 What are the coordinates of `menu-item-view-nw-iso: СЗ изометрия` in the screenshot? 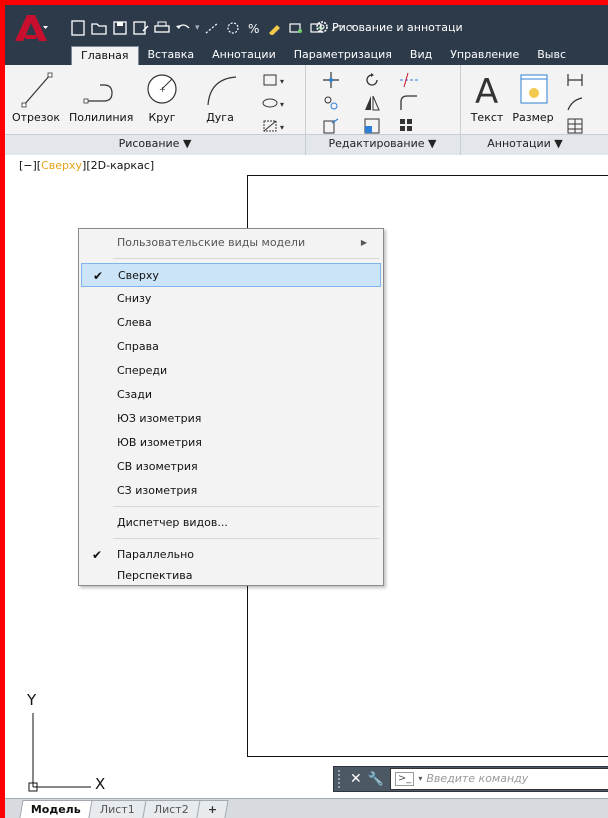 It's located at (231, 491).